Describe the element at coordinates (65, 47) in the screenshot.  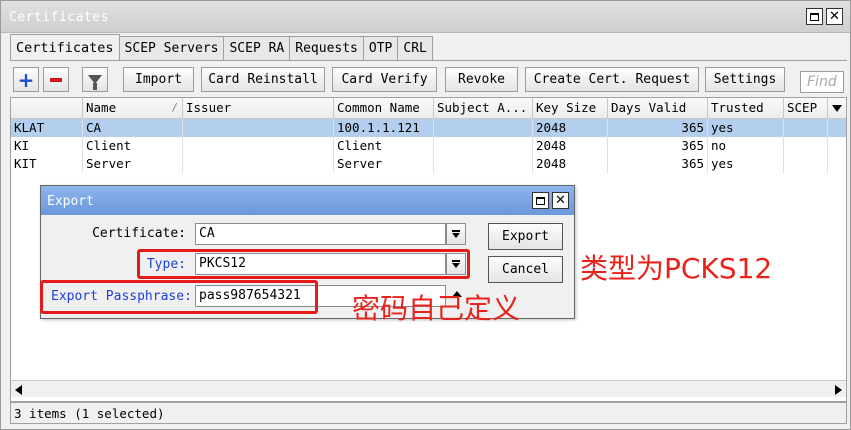
I see `tab-certificates: Certificates` at that location.